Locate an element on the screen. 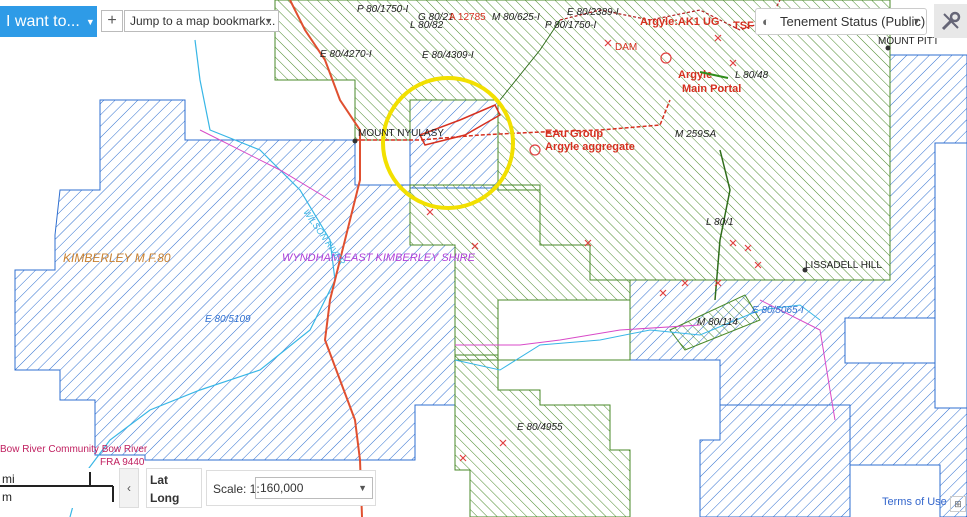 The image size is (967, 517). scale-widget: Scale: 1: 160,000 ▼ is located at coordinates (291, 488).